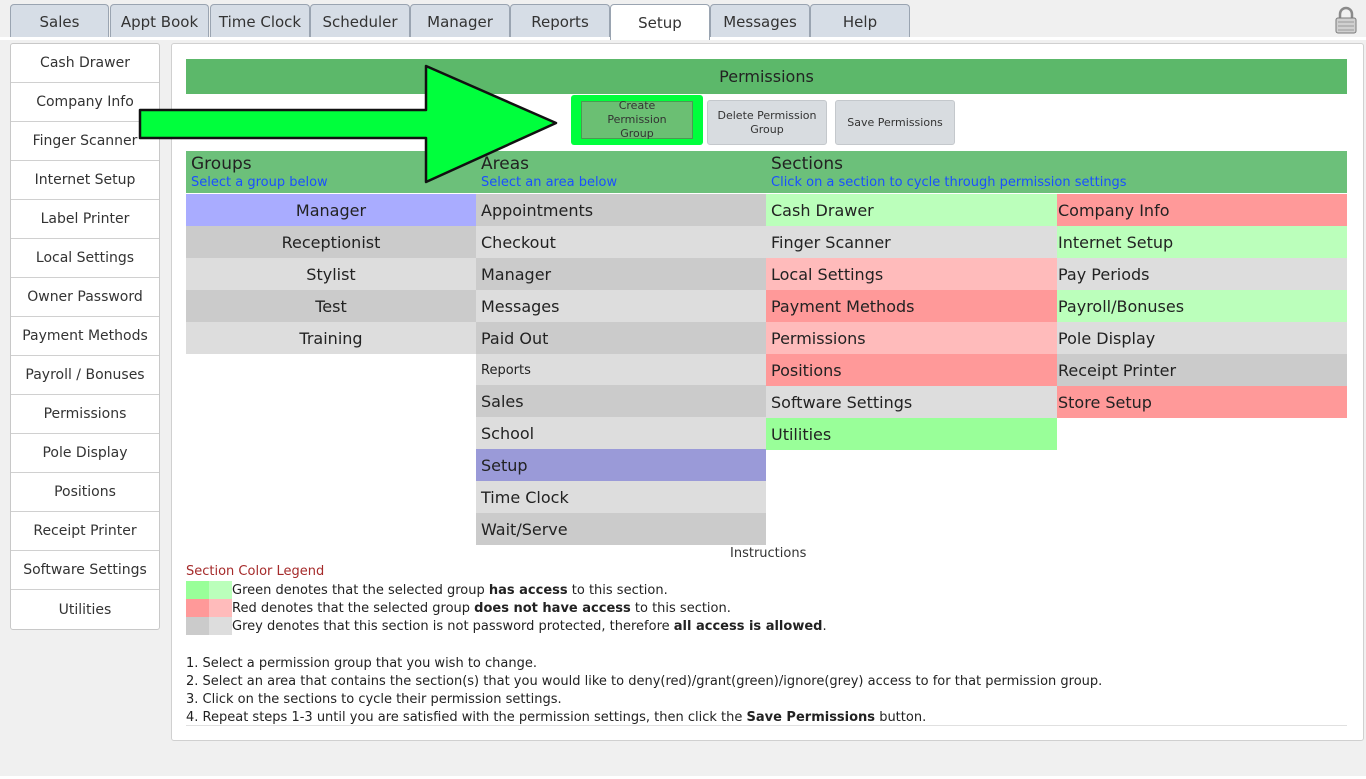  I want to click on area-item-appointments: Appointments, so click(621, 210).